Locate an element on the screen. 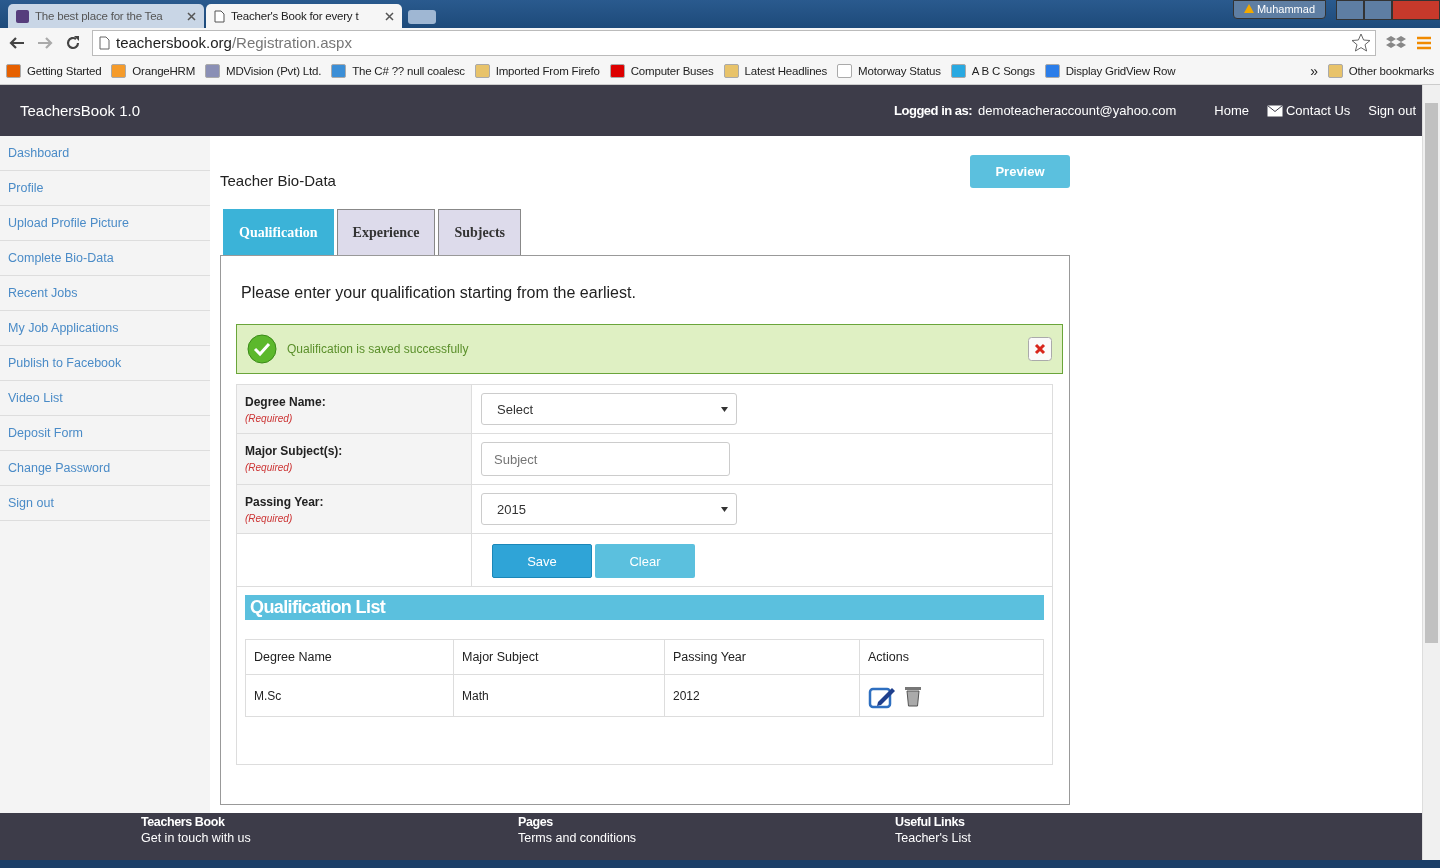 The image size is (1440, 868). column-header: Passing Year is located at coordinates (762, 657).